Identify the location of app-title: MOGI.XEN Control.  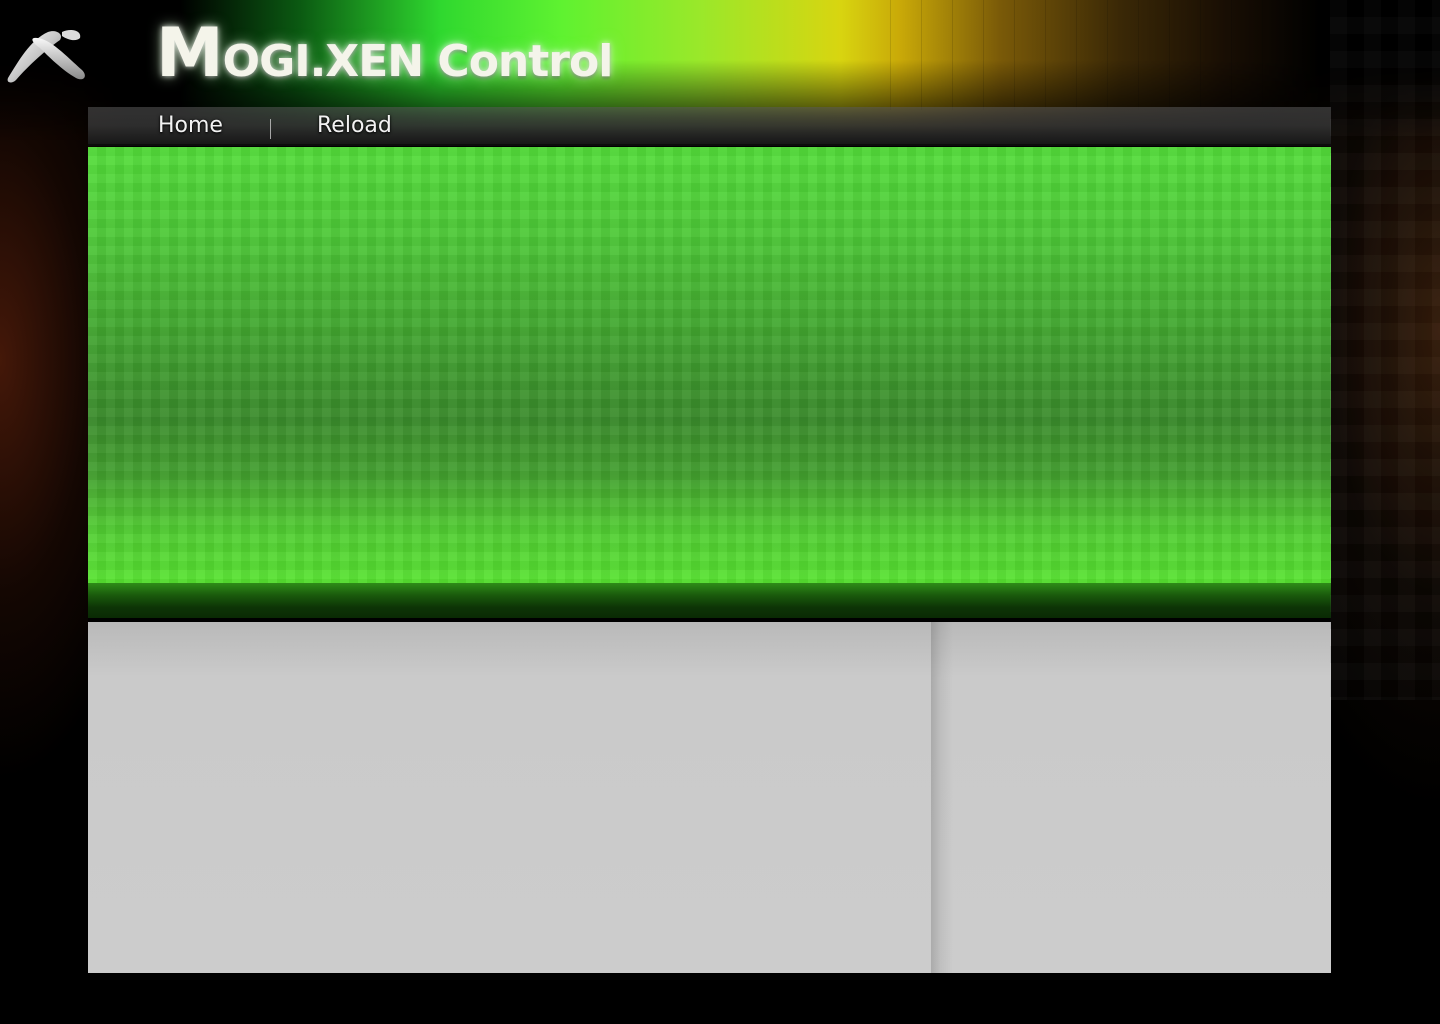
(385, 54).